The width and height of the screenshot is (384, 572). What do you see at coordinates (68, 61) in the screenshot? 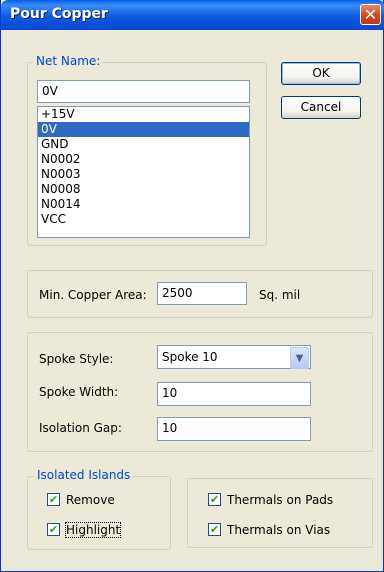
I see `net-name-legend: Net Name:` at bounding box center [68, 61].